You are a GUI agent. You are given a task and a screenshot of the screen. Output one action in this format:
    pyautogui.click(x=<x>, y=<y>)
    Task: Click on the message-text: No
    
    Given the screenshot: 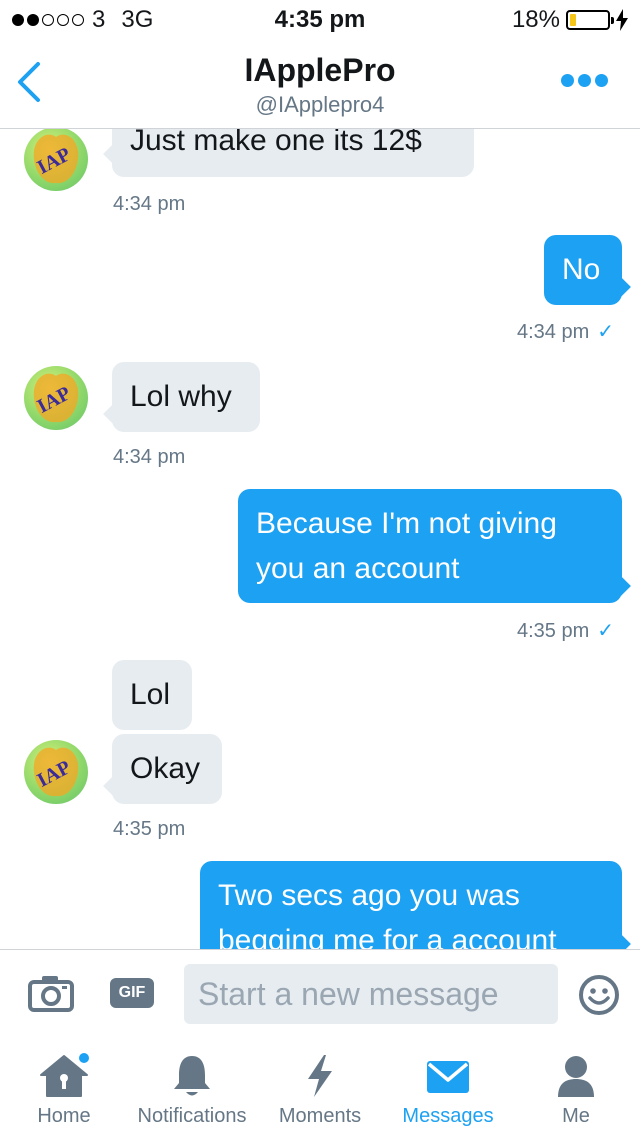 What is the action you would take?
    pyautogui.click(x=581, y=269)
    